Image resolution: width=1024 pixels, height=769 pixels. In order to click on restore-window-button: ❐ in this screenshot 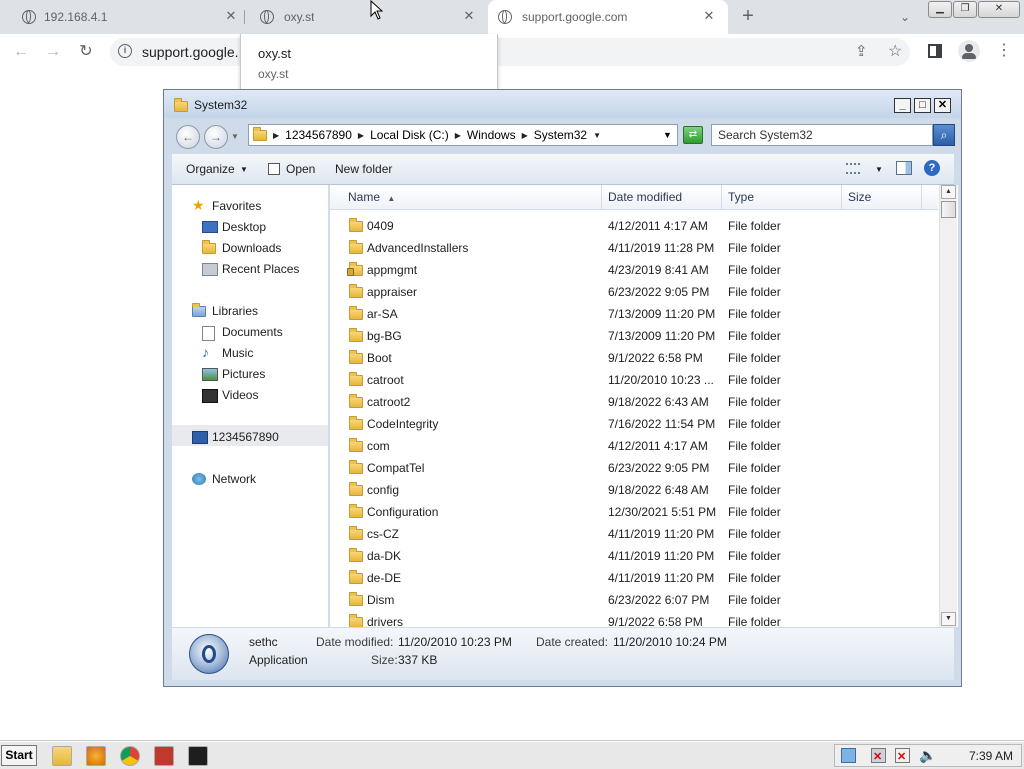, I will do `click(965, 9)`.